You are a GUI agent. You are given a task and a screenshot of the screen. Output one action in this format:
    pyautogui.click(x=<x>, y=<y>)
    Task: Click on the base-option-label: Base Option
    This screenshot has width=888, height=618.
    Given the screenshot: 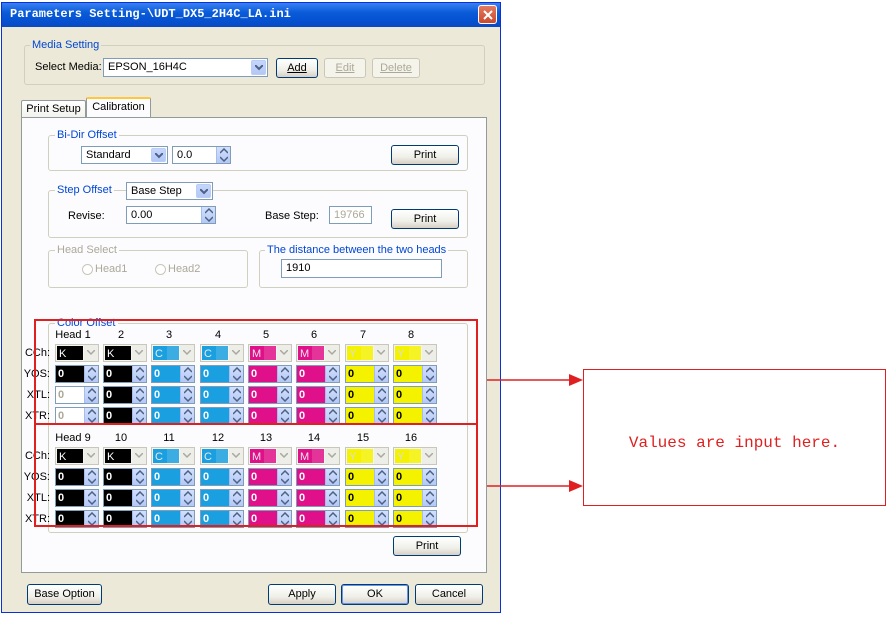 What is the action you would take?
    pyautogui.click(x=64, y=594)
    